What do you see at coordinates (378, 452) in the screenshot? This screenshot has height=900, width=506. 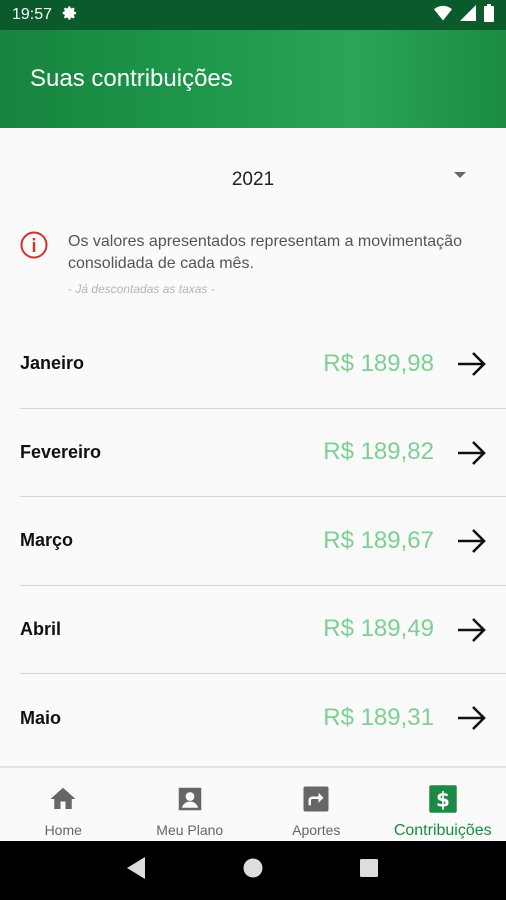 I see `month-amount: R$ 189,82` at bounding box center [378, 452].